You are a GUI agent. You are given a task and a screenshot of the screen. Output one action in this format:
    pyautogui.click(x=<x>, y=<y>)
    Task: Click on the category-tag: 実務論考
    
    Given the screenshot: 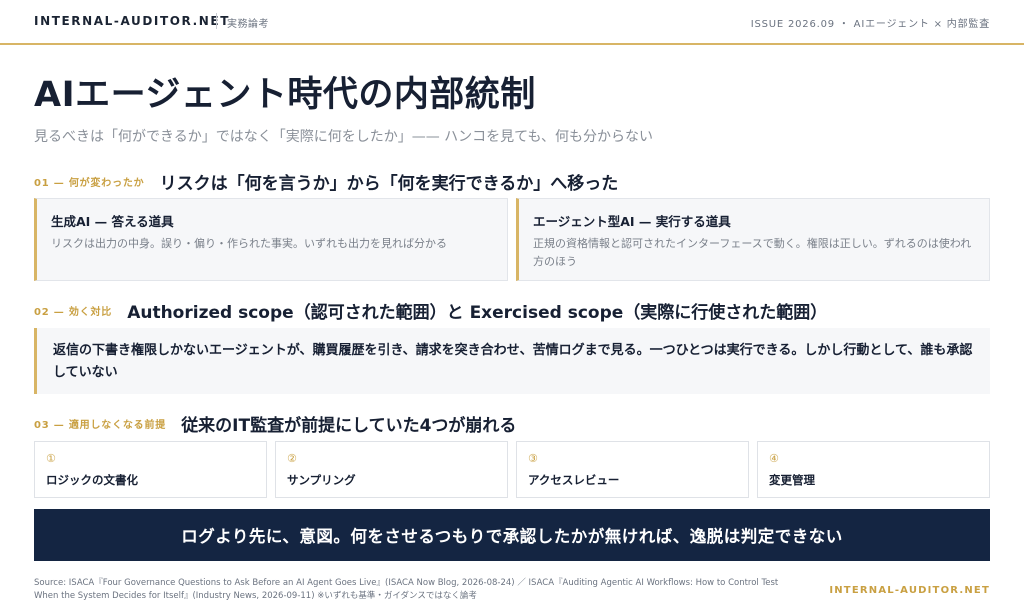 What is the action you would take?
    pyautogui.click(x=248, y=24)
    